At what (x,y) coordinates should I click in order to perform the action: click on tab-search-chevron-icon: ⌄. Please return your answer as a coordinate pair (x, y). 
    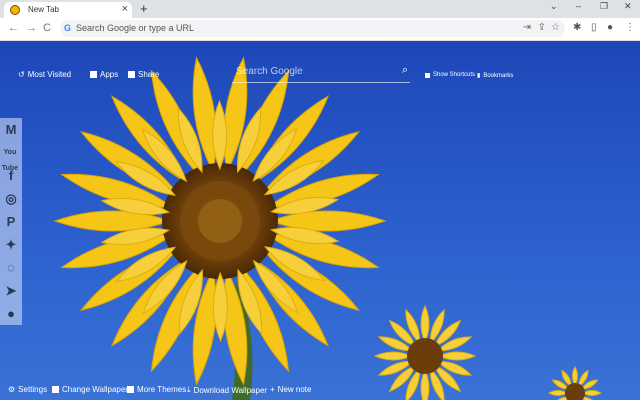
    Looking at the image, I should click on (554, 6).